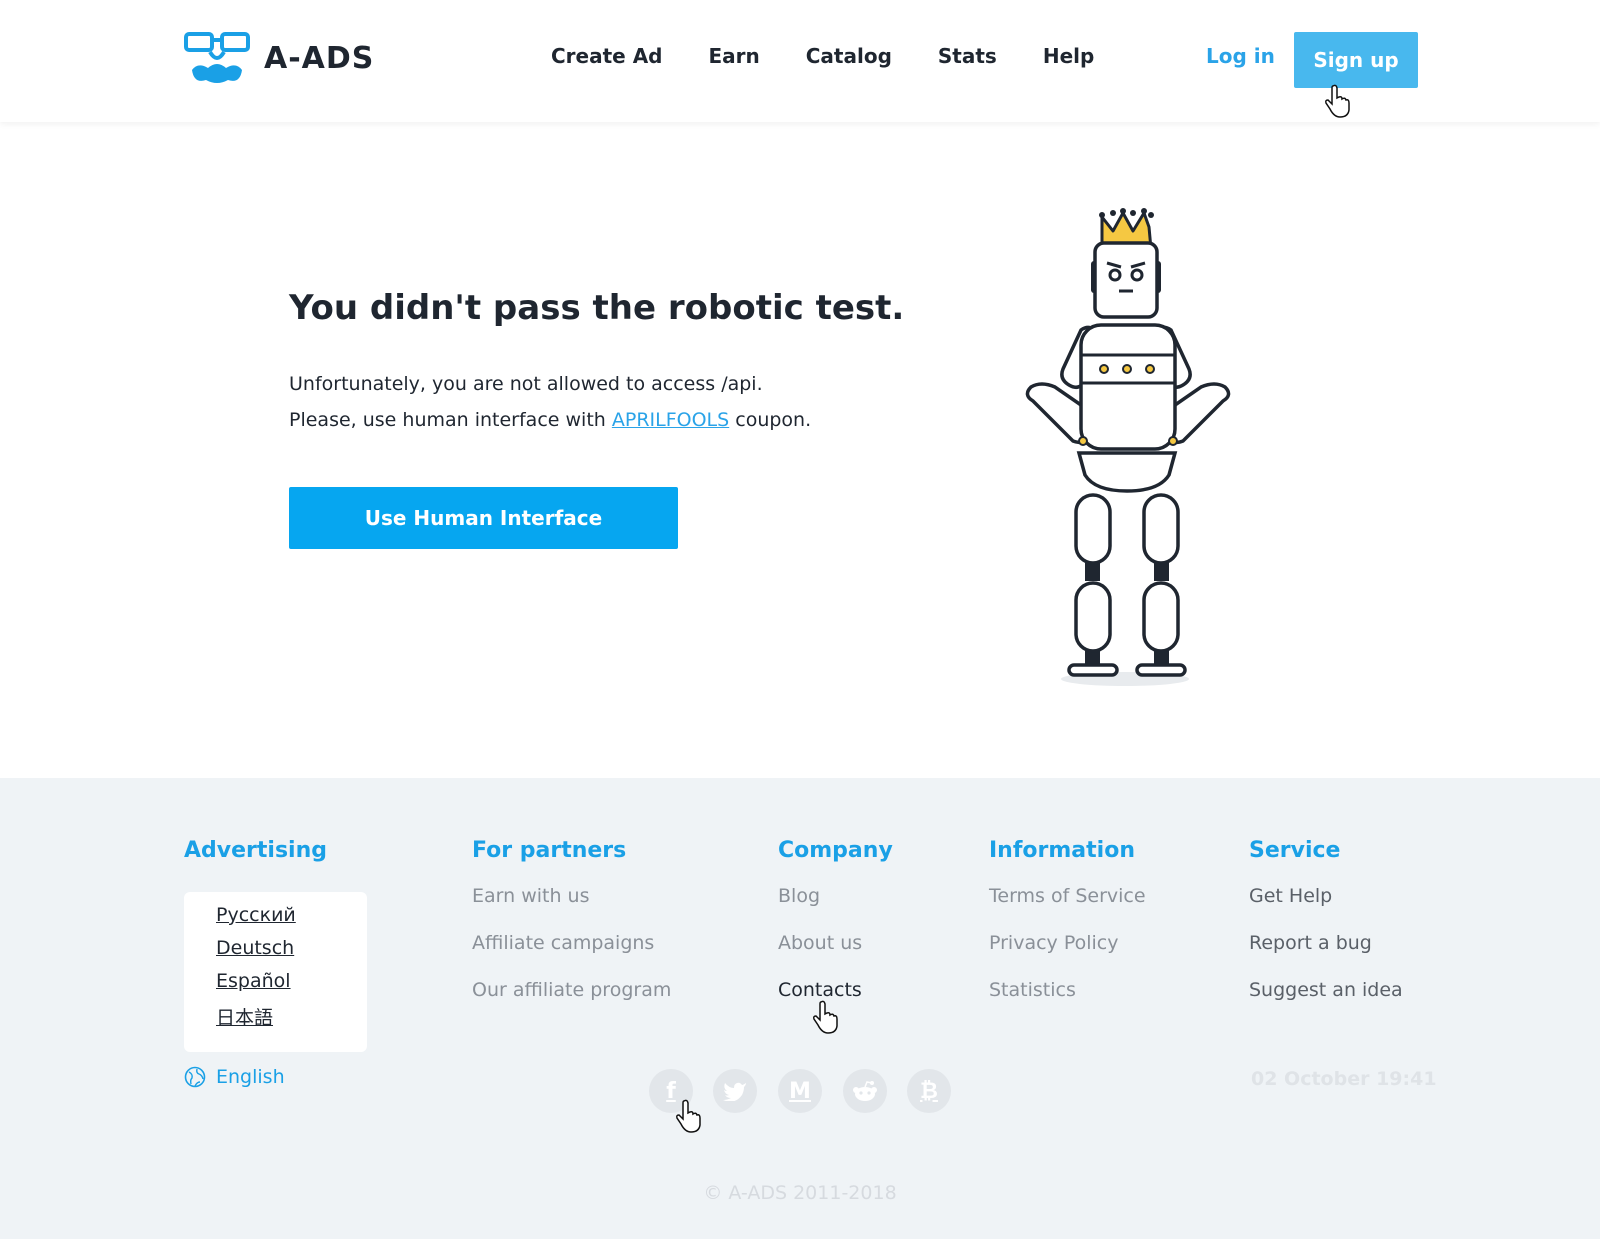 This screenshot has height=1239, width=1600. I want to click on logo-glasses-mustache-icon, so click(217, 57).